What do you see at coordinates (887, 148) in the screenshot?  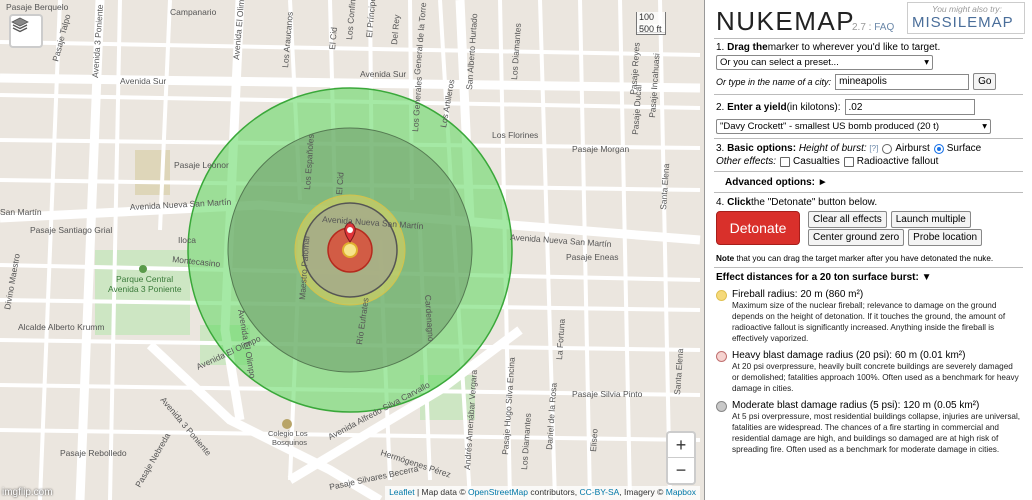 I see `airburst-radio` at bounding box center [887, 148].